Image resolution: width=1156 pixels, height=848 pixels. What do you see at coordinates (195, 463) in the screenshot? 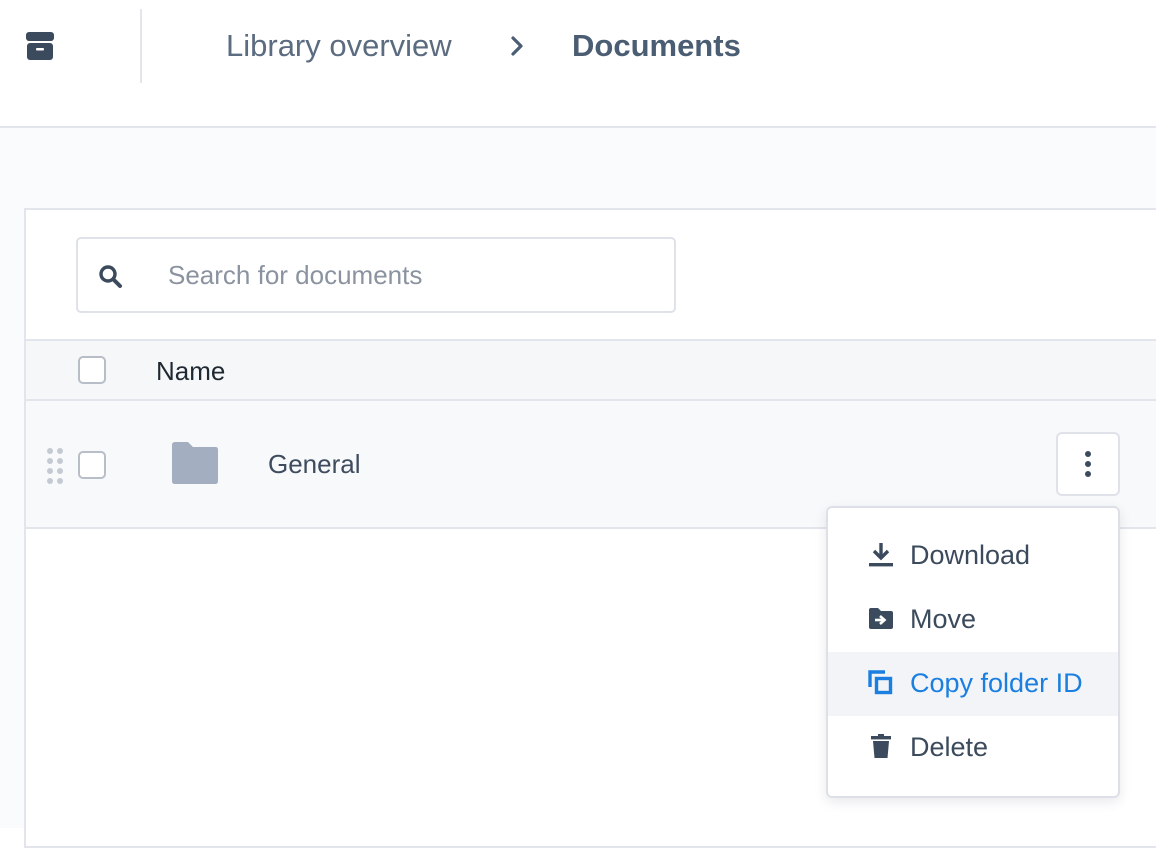
I see `folder-icon` at bounding box center [195, 463].